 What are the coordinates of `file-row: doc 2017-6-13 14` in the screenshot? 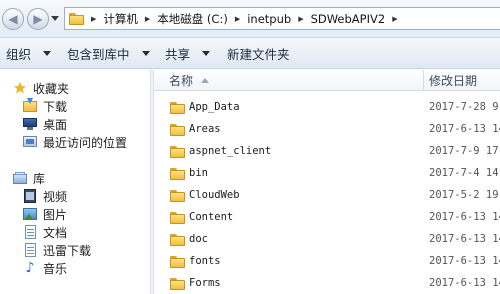 It's located at (327, 241).